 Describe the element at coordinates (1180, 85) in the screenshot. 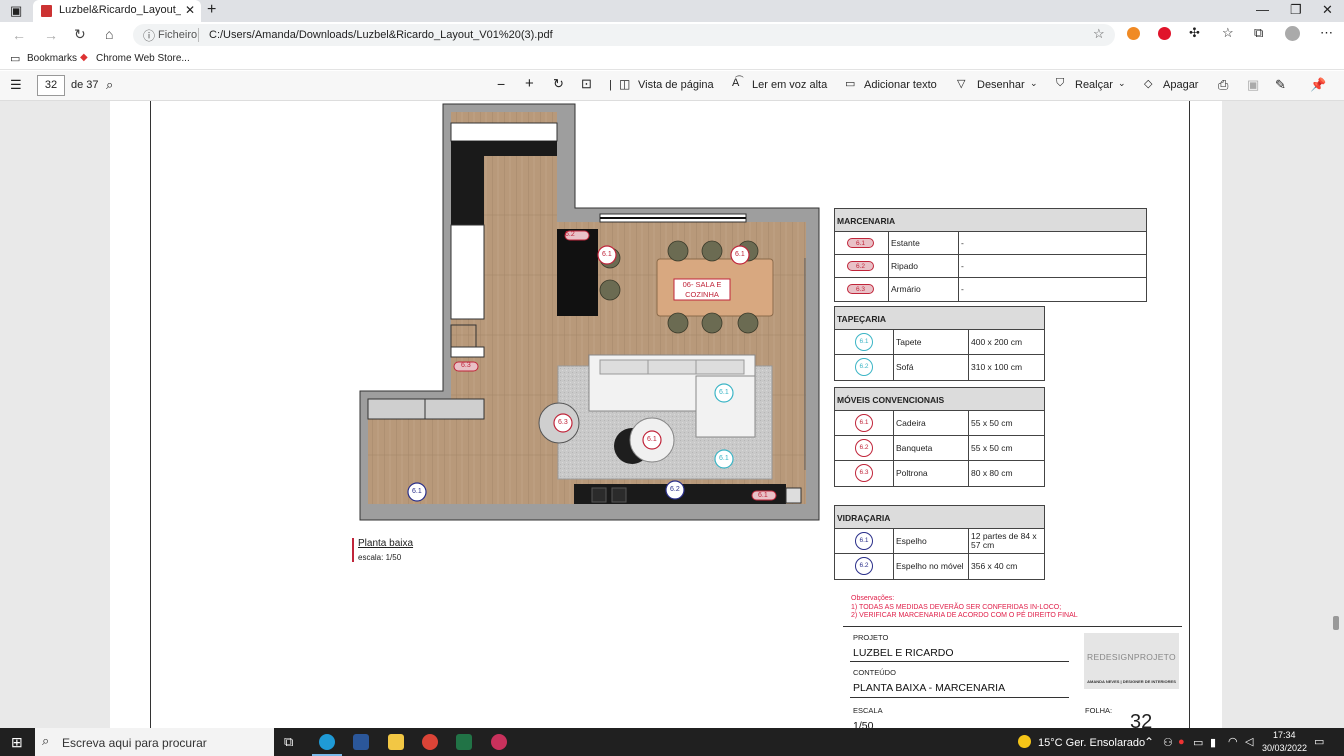

I see `erase-button: Apagar` at that location.